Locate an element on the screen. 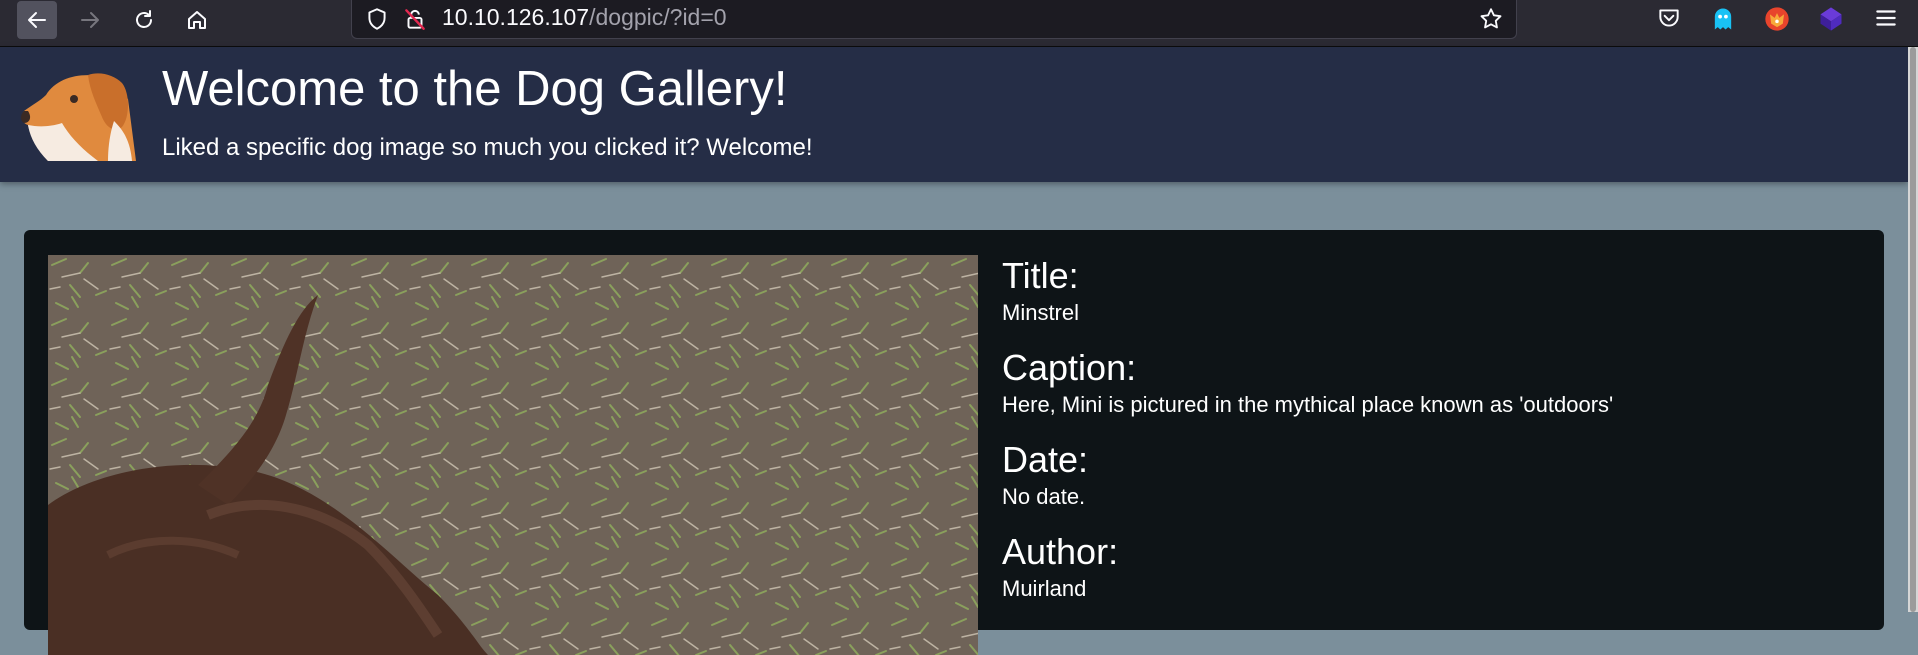 Image resolution: width=1918 pixels, height=655 pixels. dog-head-icon is located at coordinates (79, 117).